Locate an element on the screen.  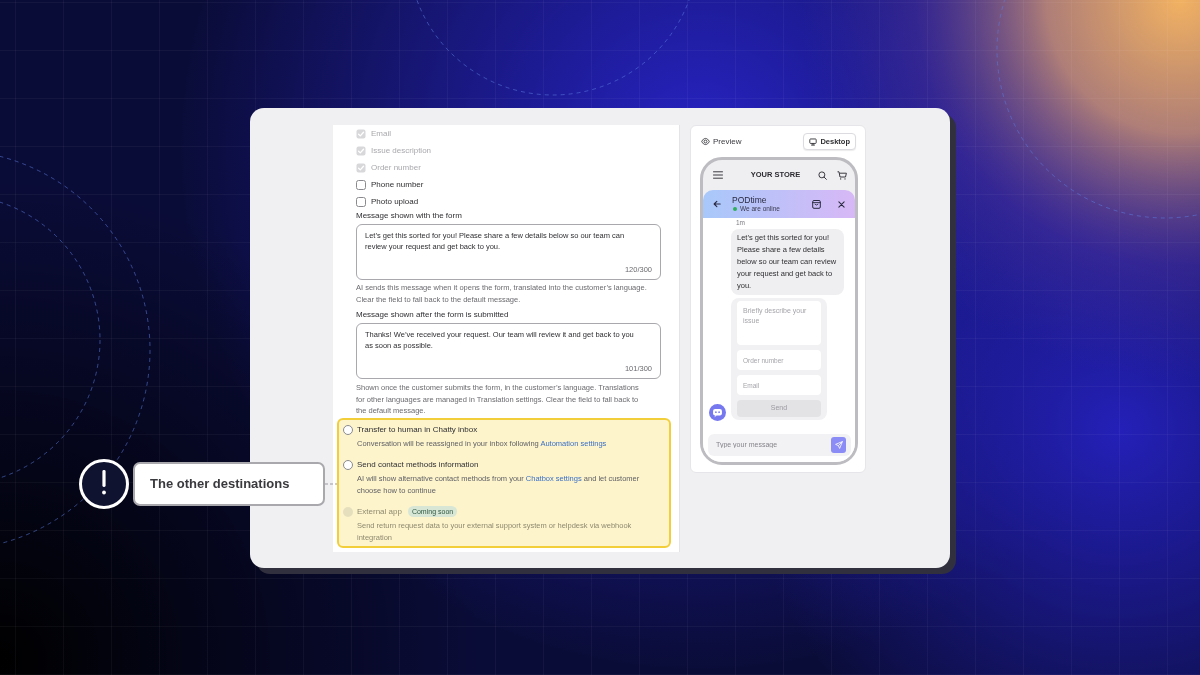
option-title: External app is located at coordinates (379, 511).